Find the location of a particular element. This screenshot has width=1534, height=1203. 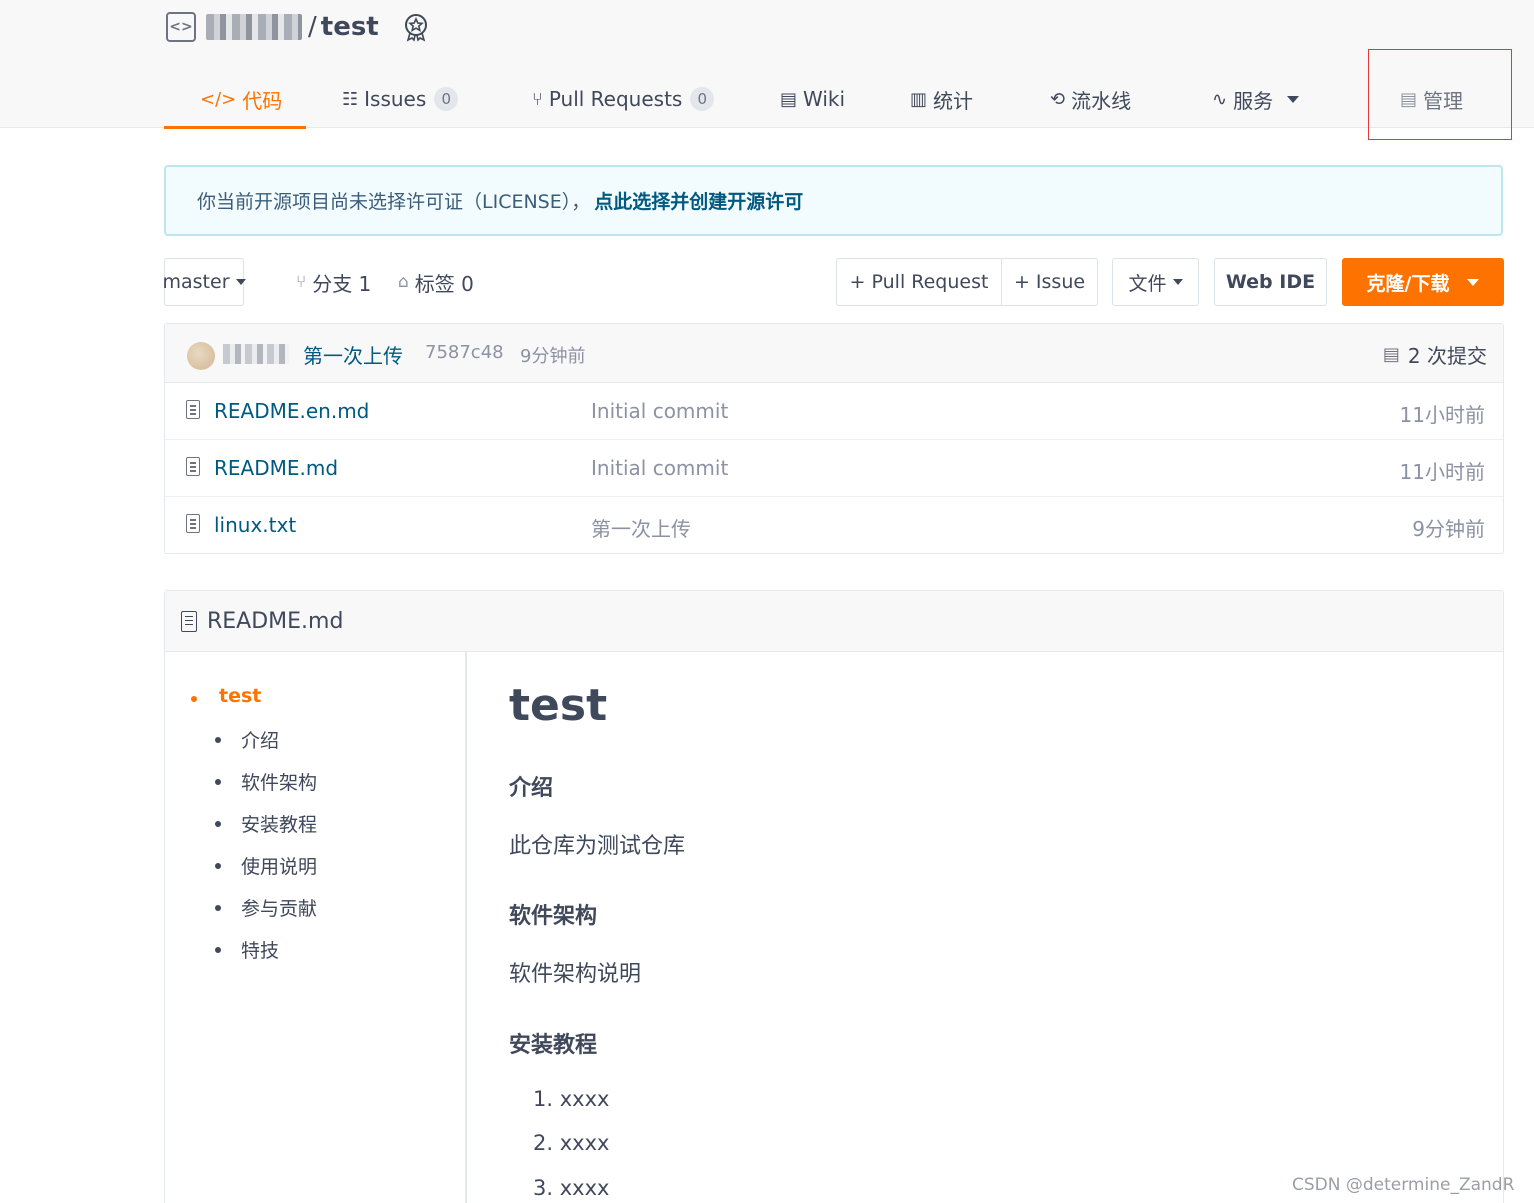

commits-count-label: 2 次提交 is located at coordinates (1447, 356).